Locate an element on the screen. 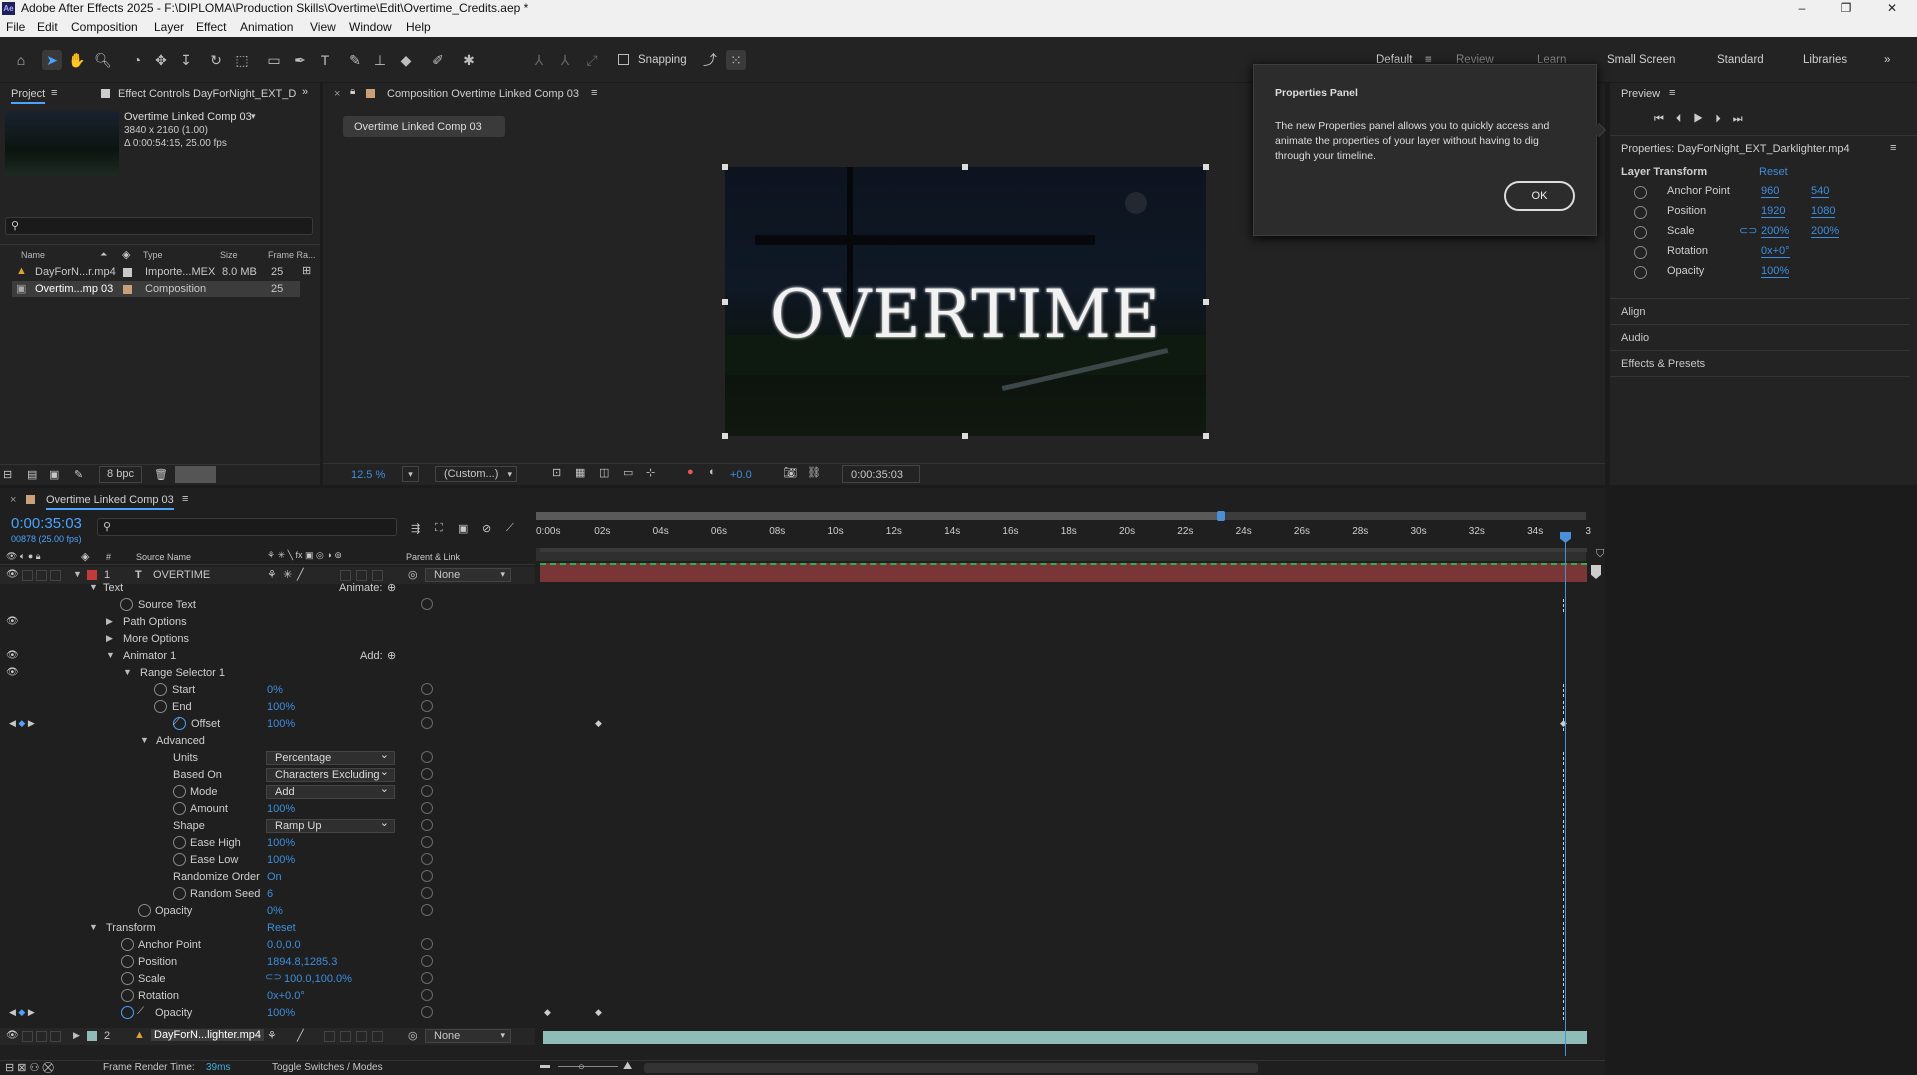 This screenshot has height=1075, width=1917. audio-switch is located at coordinates (27, 1036).